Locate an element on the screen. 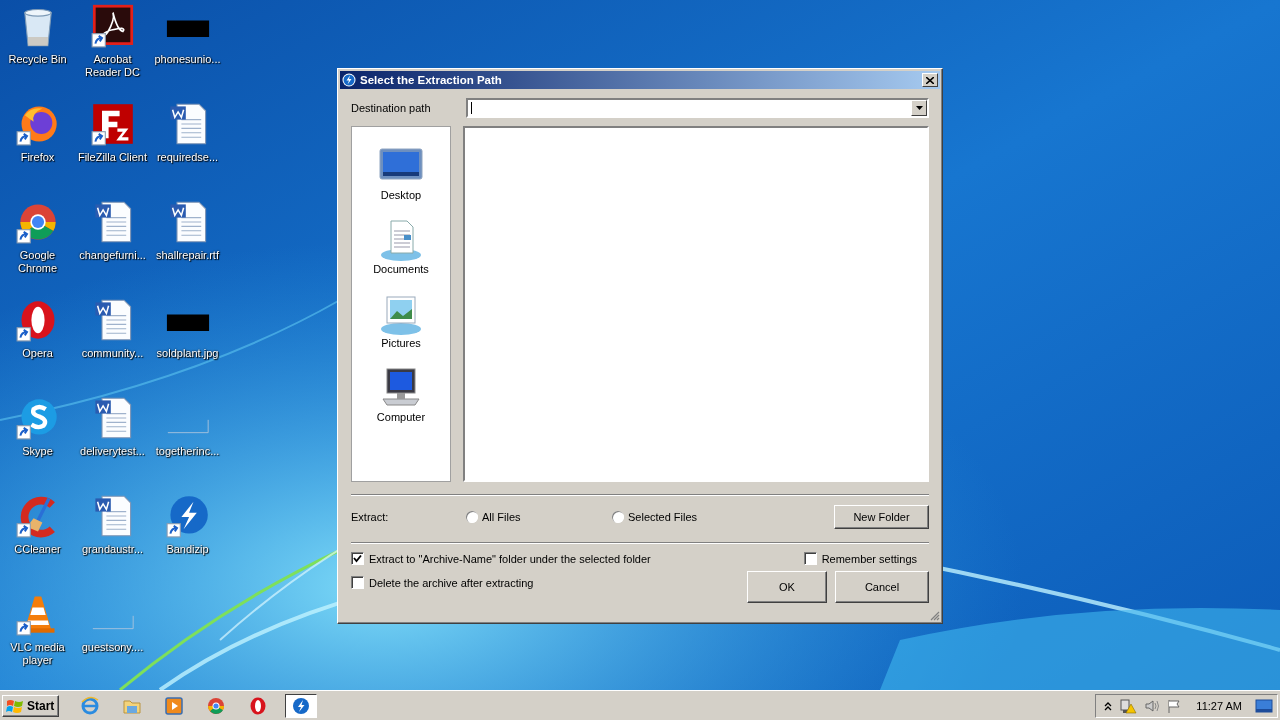 The height and width of the screenshot is (720, 1280). radio-label: All Files is located at coordinates (501, 517).